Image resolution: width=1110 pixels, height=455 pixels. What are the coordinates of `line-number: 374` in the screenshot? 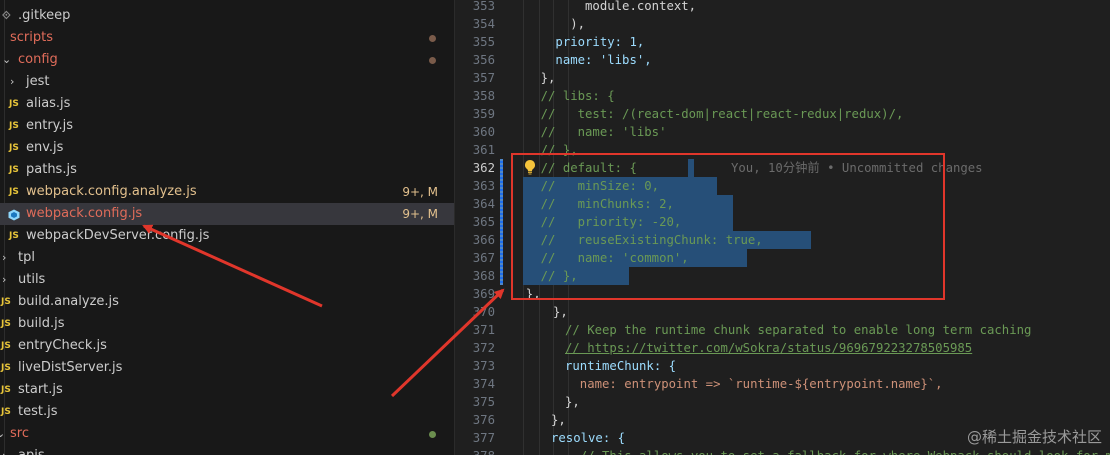 It's located at (483, 384).